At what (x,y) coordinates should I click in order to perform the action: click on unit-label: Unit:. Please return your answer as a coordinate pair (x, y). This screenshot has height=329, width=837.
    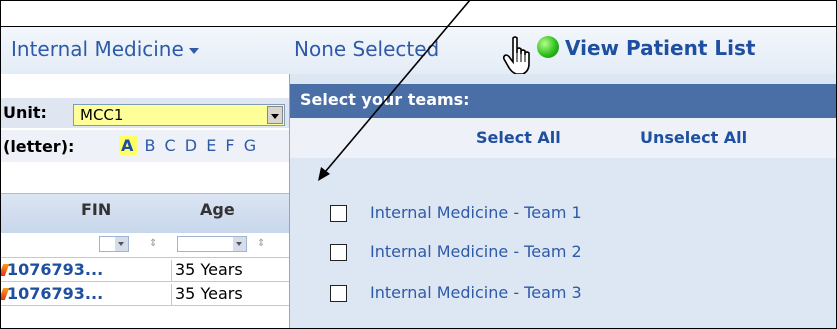
    Looking at the image, I should click on (25, 112).